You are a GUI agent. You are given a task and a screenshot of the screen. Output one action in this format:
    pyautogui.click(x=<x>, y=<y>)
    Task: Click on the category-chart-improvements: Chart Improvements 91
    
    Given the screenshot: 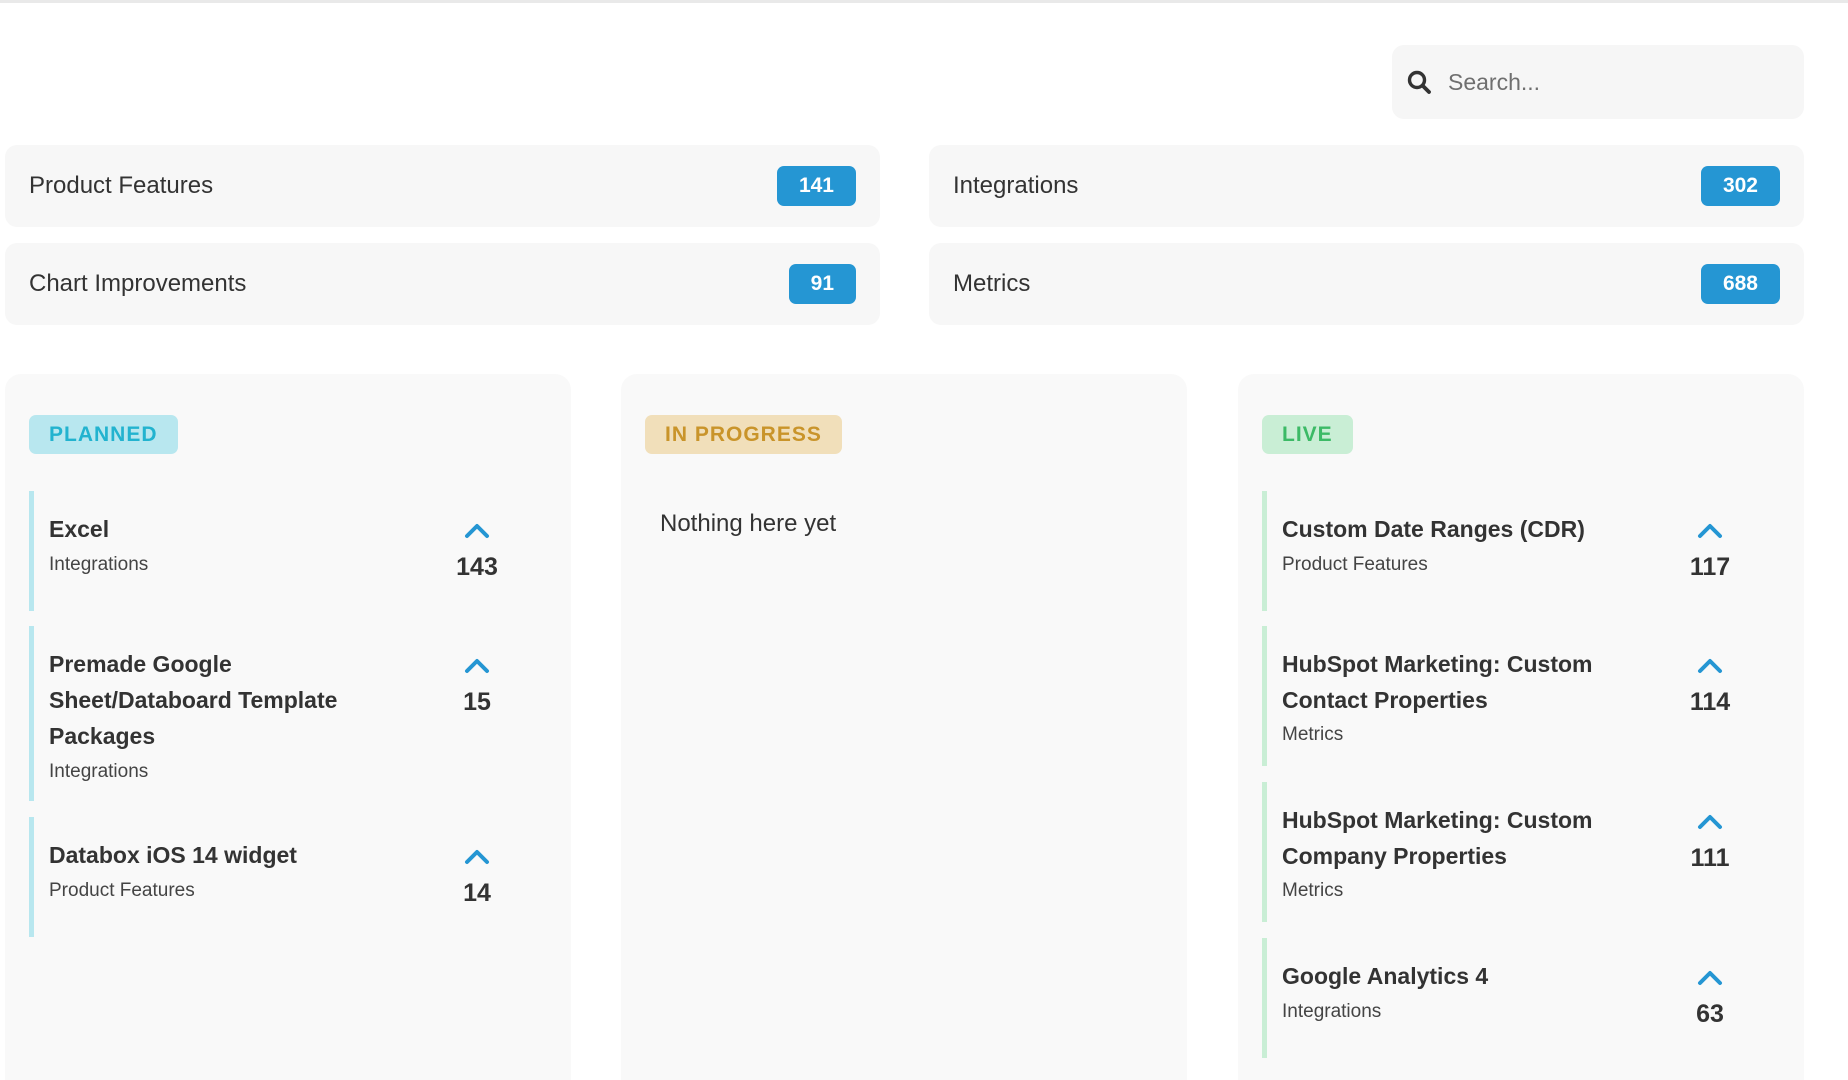 What is the action you would take?
    pyautogui.click(x=442, y=284)
    